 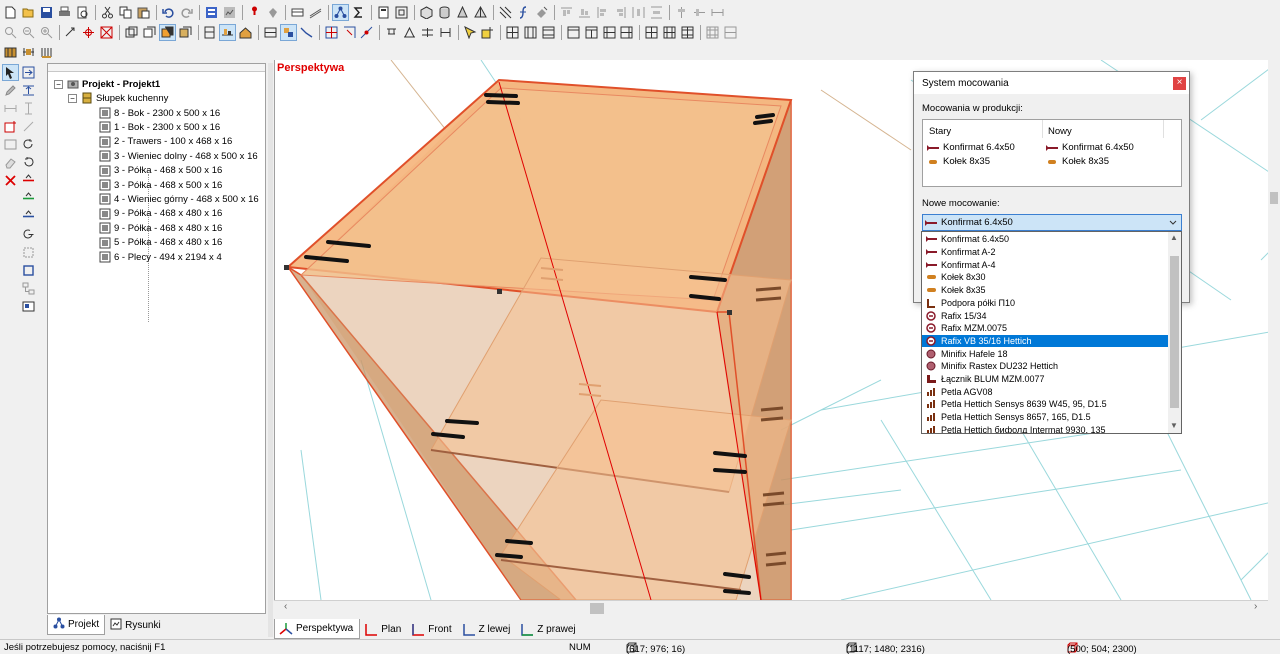 What do you see at coordinates (391, 32) in the screenshot?
I see `drill-icon` at bounding box center [391, 32].